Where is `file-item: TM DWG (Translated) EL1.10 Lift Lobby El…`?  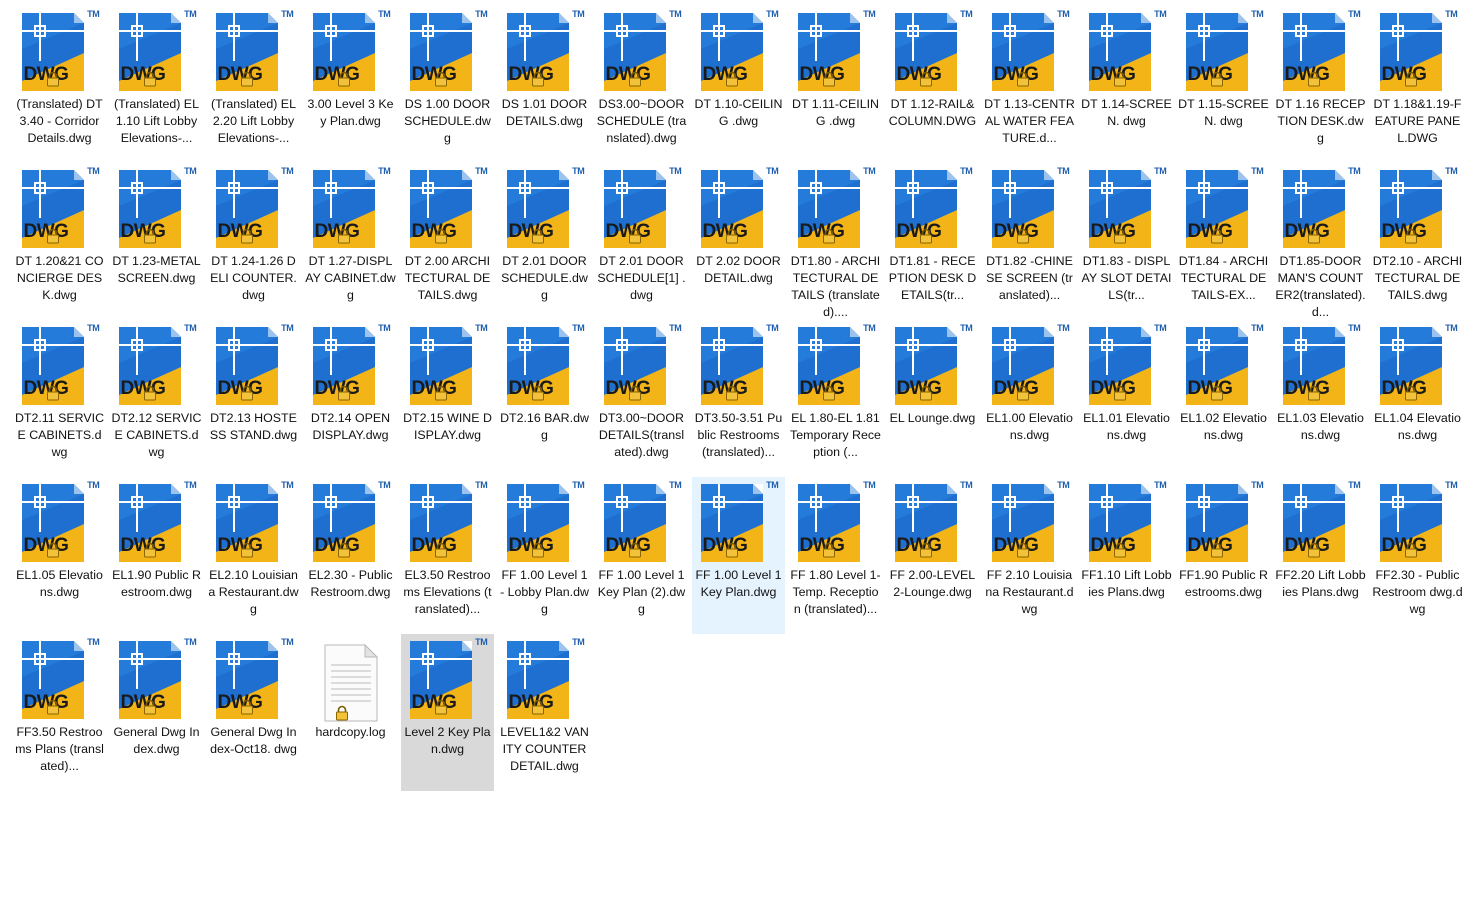
file-item: TM DWG (Translated) EL1.10 Lift Lobby El… is located at coordinates (156, 84).